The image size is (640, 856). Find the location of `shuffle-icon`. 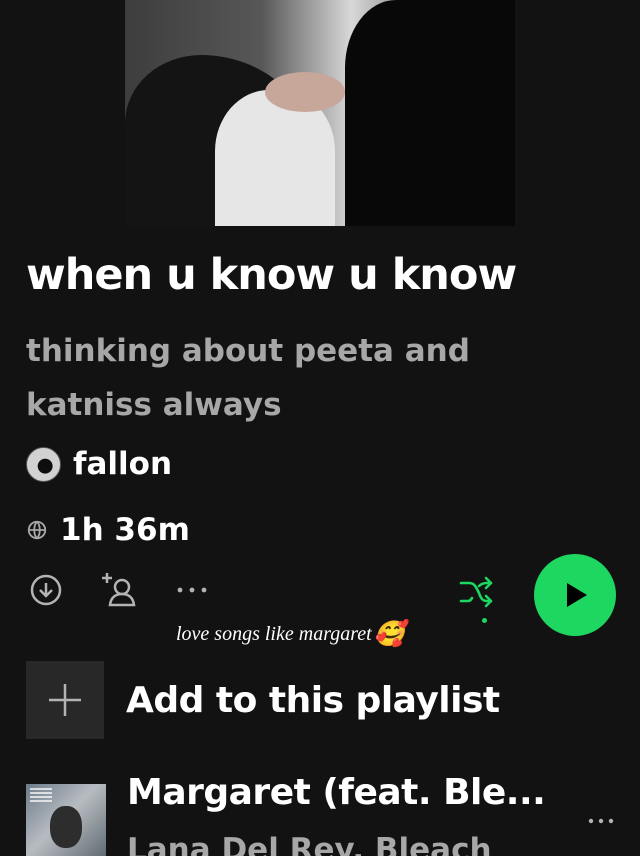

shuffle-icon is located at coordinates (476, 592).